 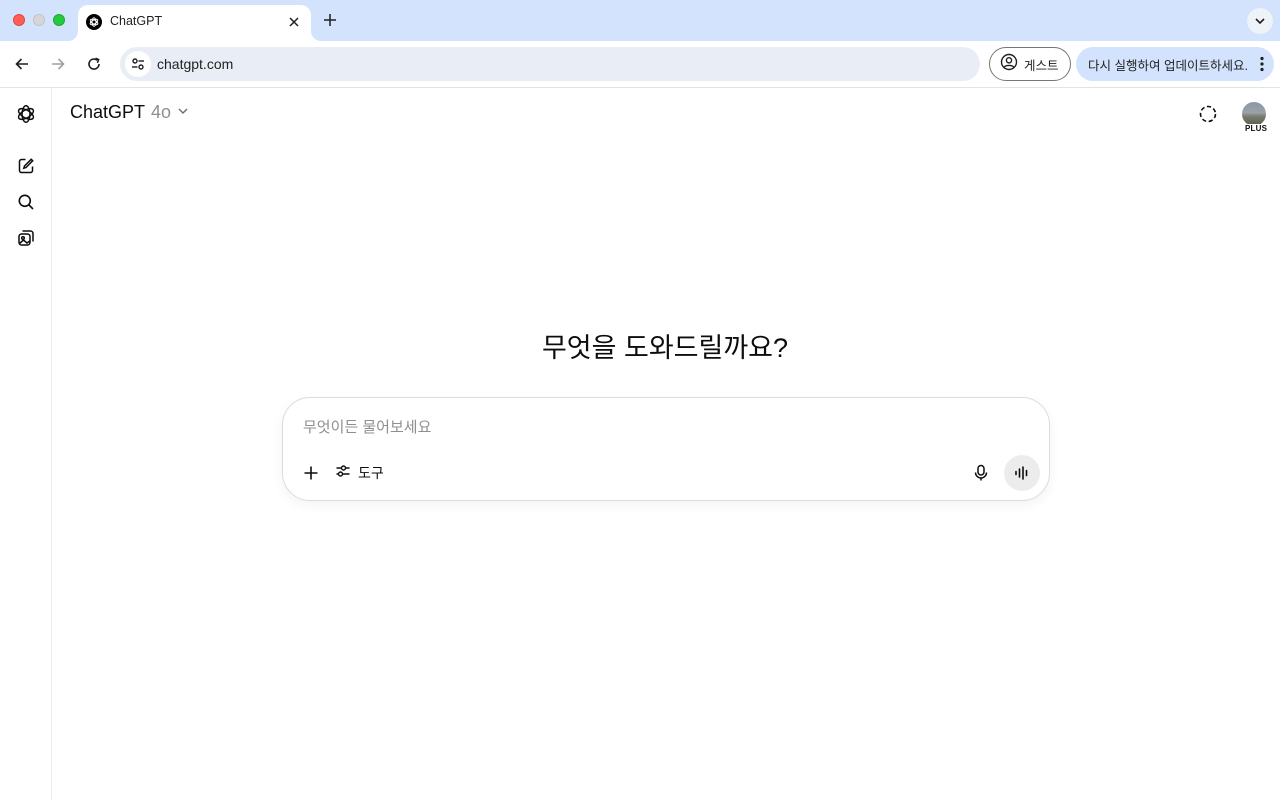 What do you see at coordinates (194, 23) in the screenshot?
I see `browser-tab-chatgpt: ChatGPT` at bounding box center [194, 23].